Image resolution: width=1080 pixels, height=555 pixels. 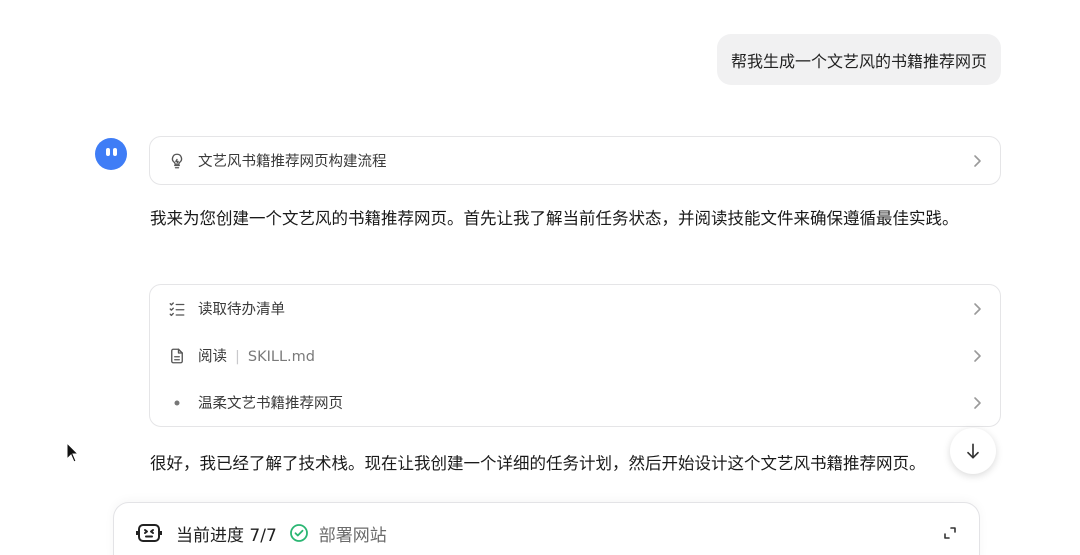 What do you see at coordinates (950, 533) in the screenshot?
I see `expand-icon` at bounding box center [950, 533].